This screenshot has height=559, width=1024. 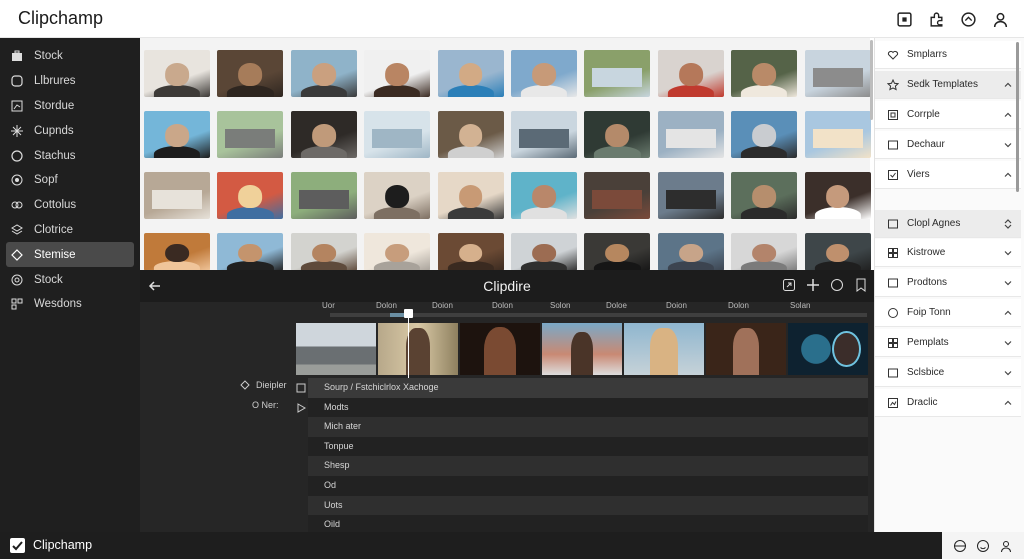 What do you see at coordinates (948, 85) in the screenshot?
I see `right-panel-item: Sedk Templates` at bounding box center [948, 85].